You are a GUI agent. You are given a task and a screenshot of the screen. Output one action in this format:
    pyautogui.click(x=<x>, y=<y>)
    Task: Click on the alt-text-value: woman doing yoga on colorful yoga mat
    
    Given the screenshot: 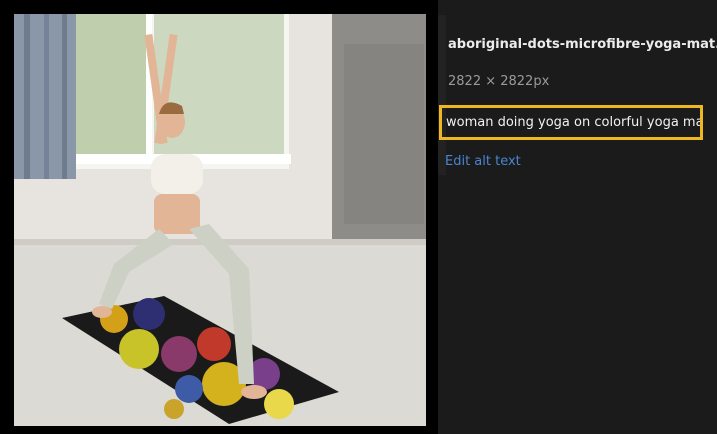 What is the action you would take?
    pyautogui.click(x=571, y=122)
    